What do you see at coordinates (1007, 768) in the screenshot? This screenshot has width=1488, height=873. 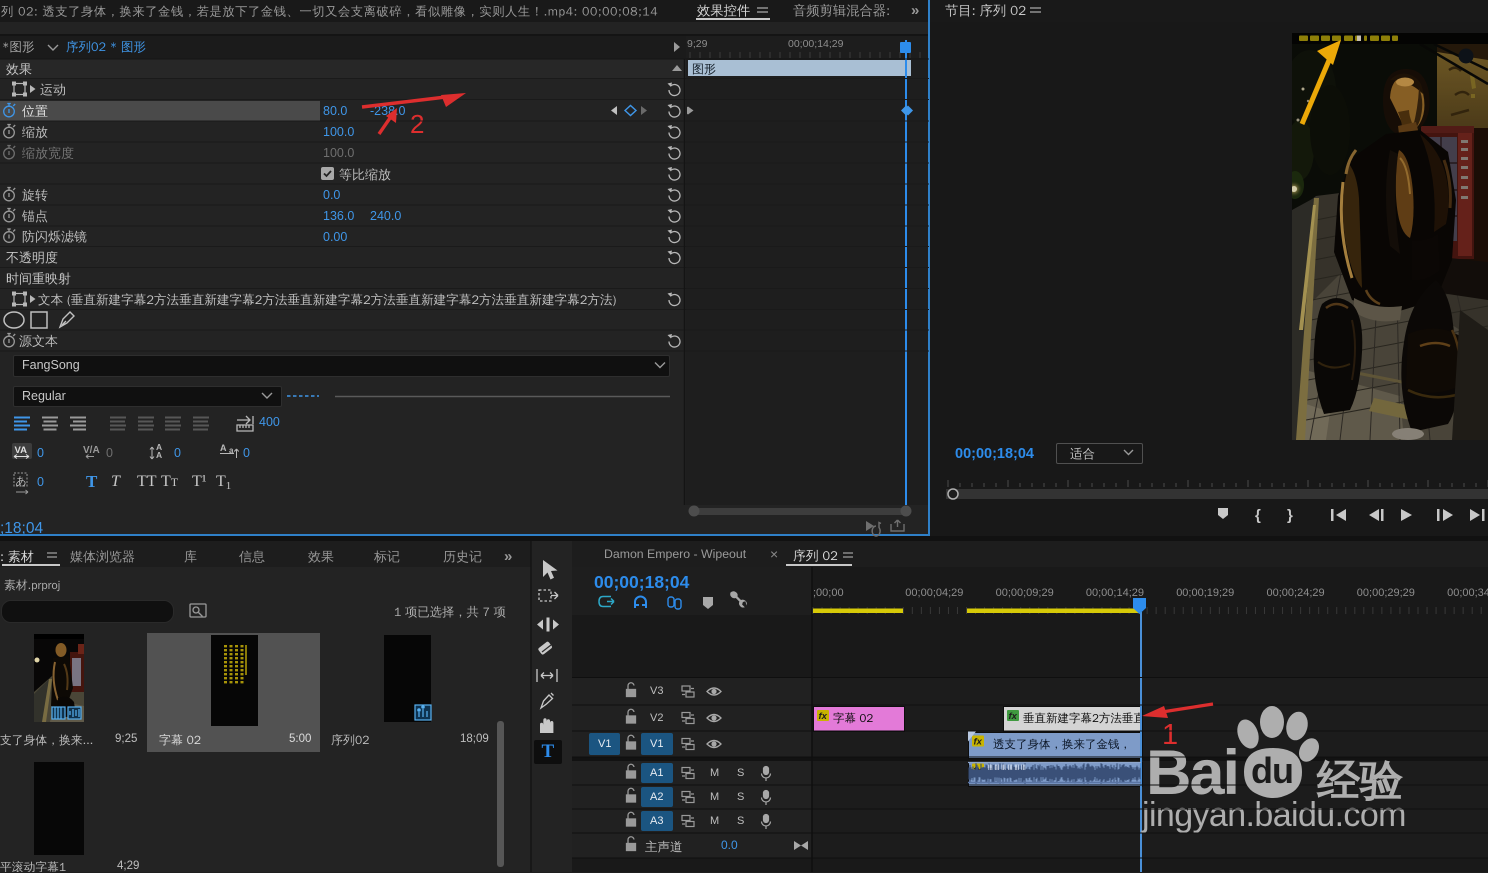 I see `svg-text: lll lll lll lll lll lll` at bounding box center [1007, 768].